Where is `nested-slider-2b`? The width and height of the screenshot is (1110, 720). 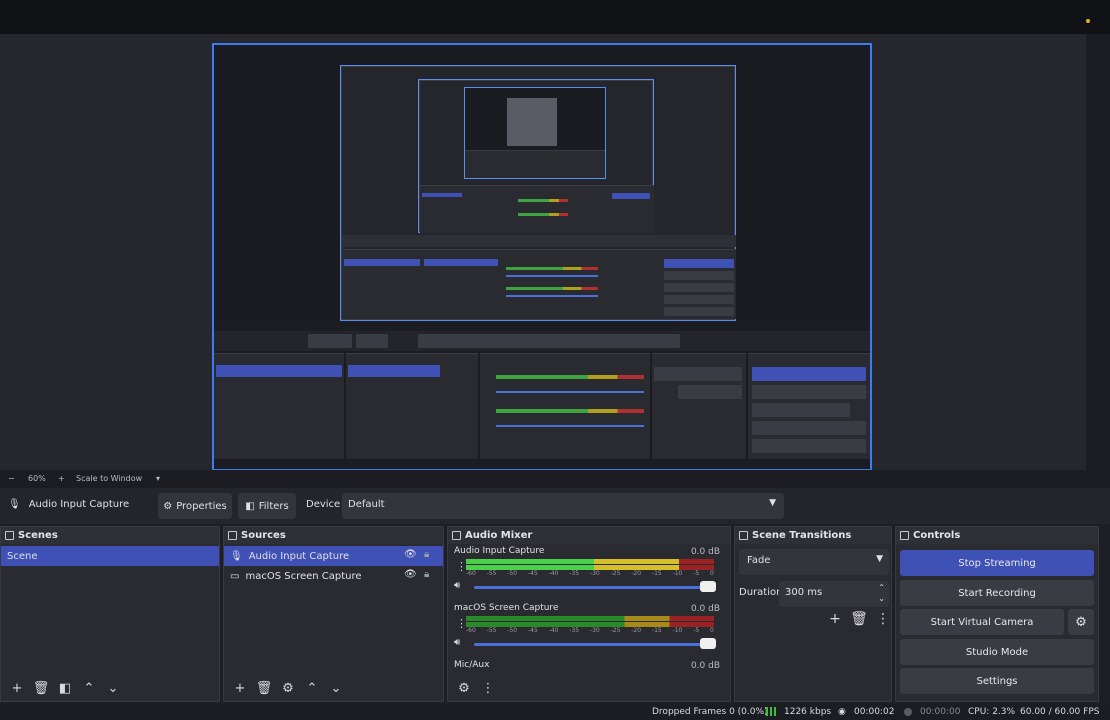
nested-slider-2b is located at coordinates (552, 296).